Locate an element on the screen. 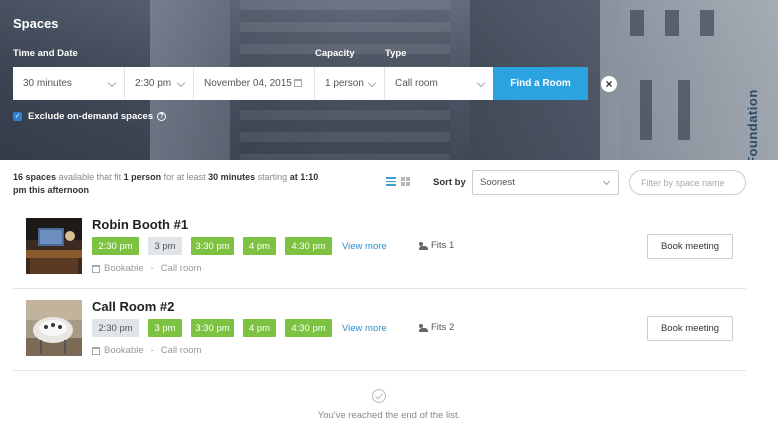 This screenshot has width=778, height=440. duration-select: 30 minutes is located at coordinates (69, 83).